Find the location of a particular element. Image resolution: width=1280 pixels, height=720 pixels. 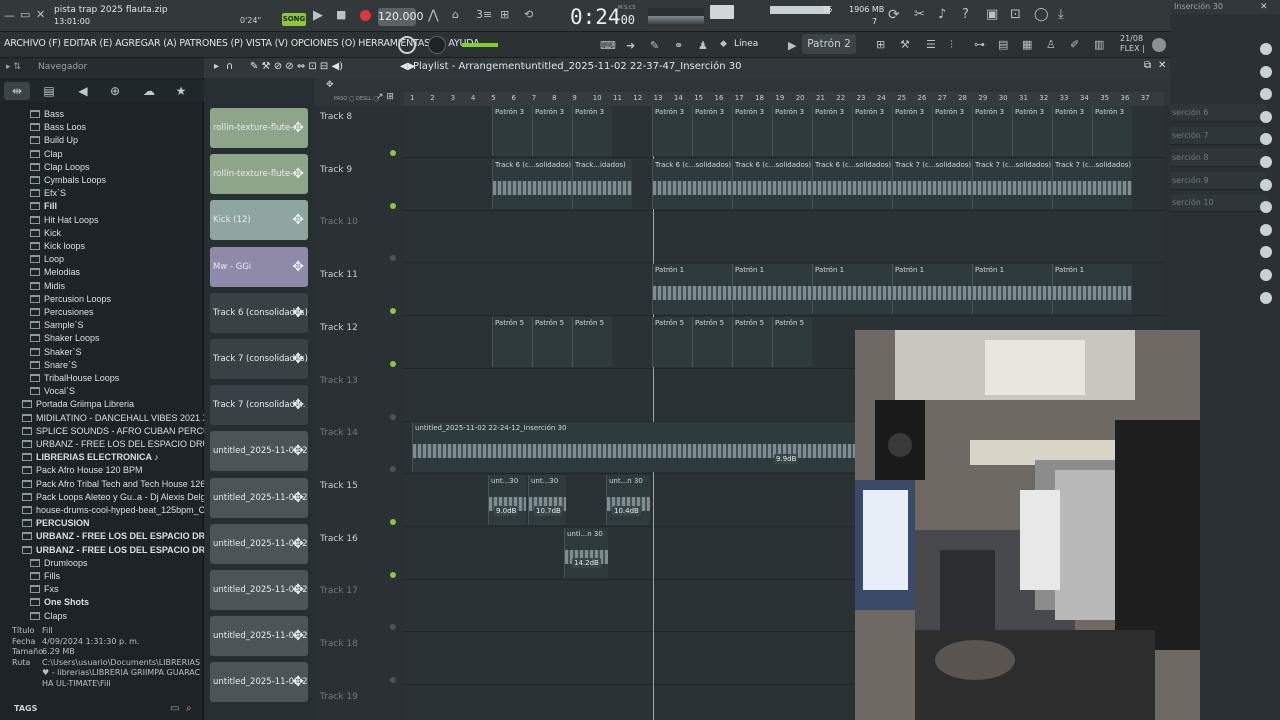

audio-clip: unt...30 is located at coordinates (507, 499).